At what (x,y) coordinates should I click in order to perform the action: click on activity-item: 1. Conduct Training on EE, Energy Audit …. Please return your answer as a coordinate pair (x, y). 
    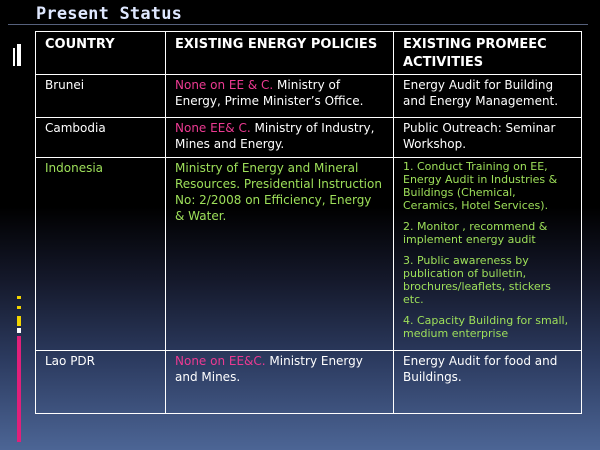
    Looking at the image, I should click on (480, 185).